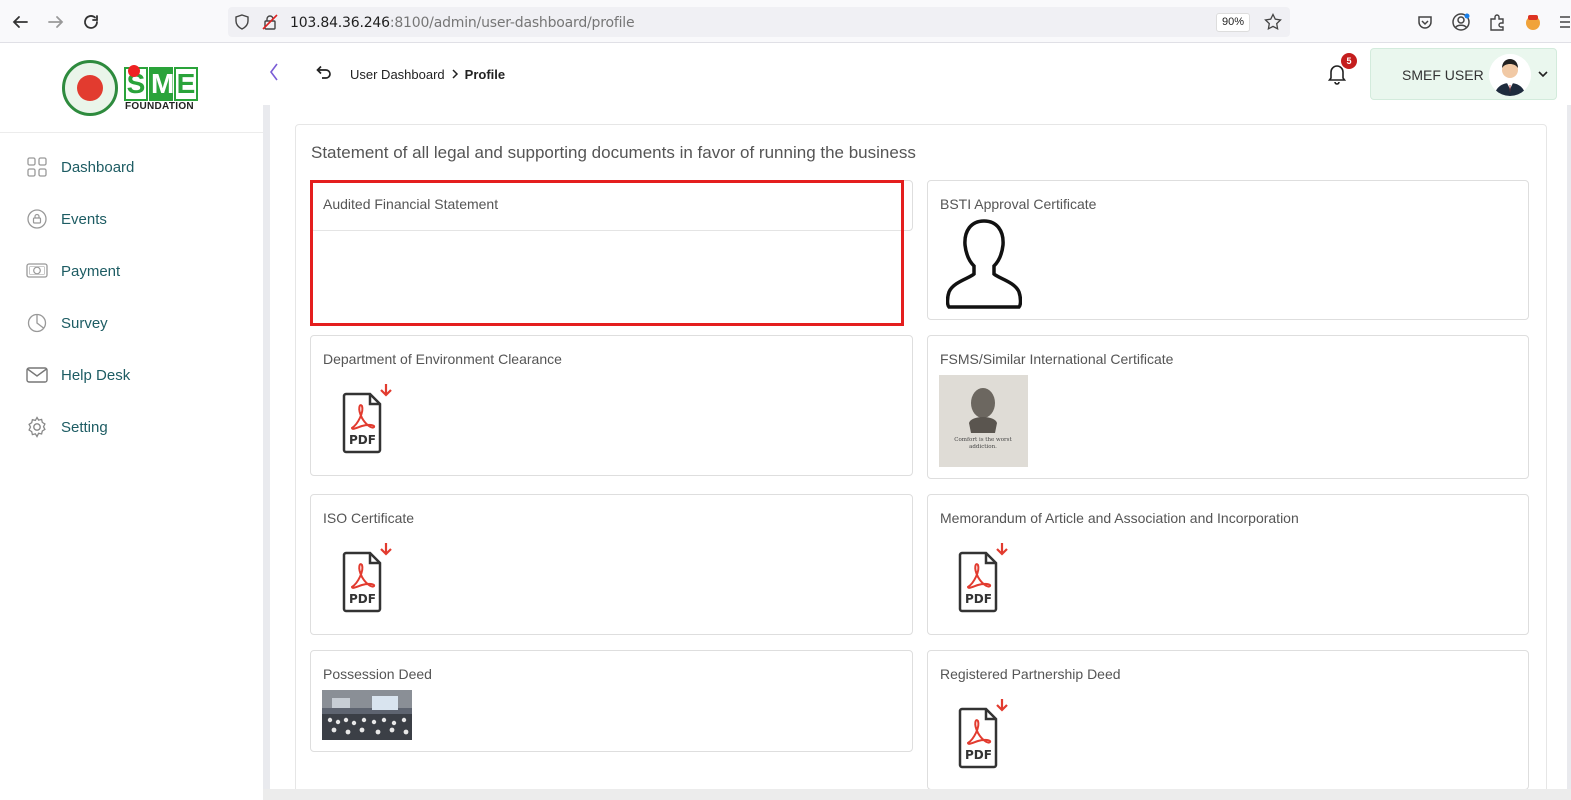 The image size is (1571, 800). Describe the element at coordinates (1497, 22) in the screenshot. I see `extensions-puzzle-icon` at that location.